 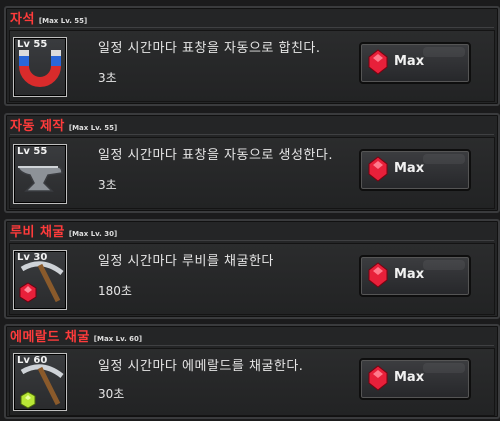 What do you see at coordinates (40, 382) in the screenshot?
I see `skill-icon-box: Lv 60` at bounding box center [40, 382].